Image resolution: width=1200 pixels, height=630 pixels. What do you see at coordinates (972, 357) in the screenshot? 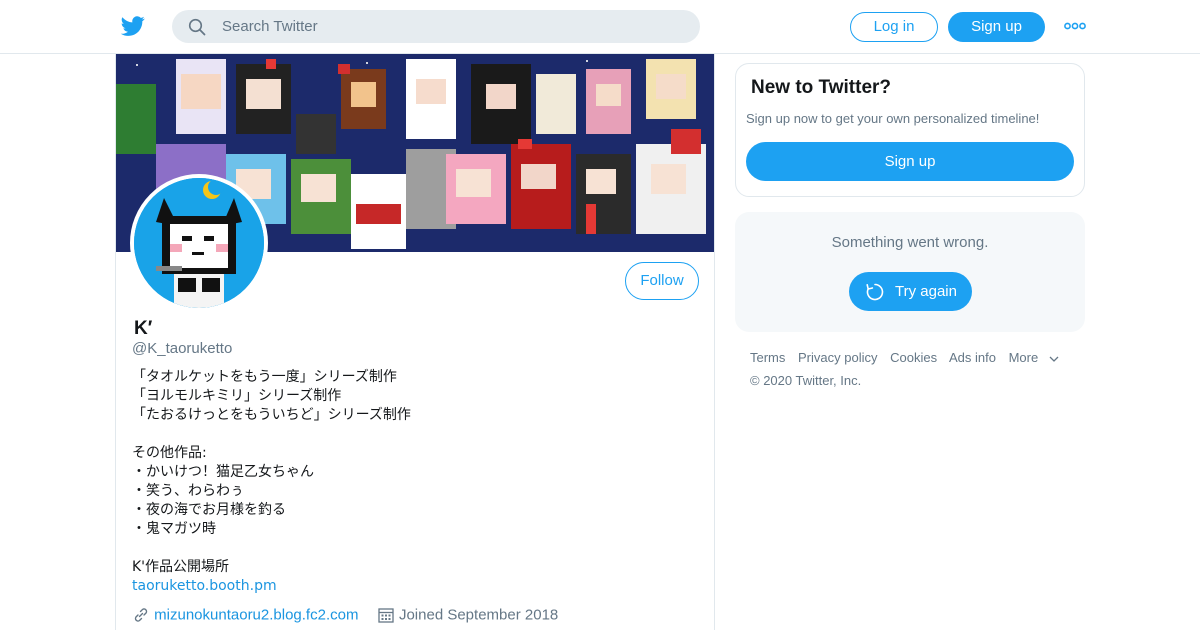
I see `footer-link-ads-info: Ads info` at bounding box center [972, 357].